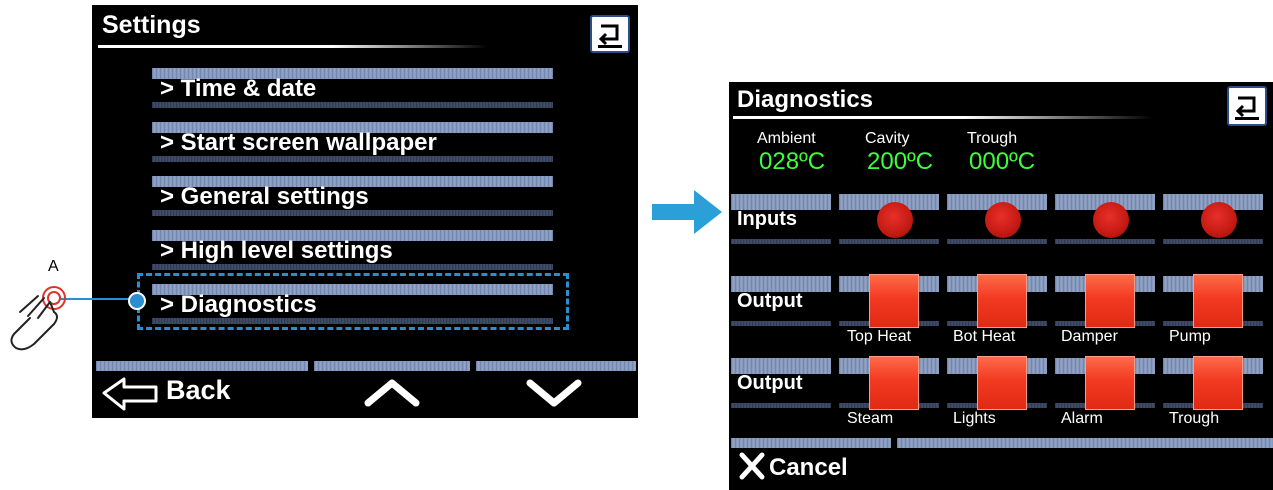  I want to click on tap-hand-icon, so click(38, 318).